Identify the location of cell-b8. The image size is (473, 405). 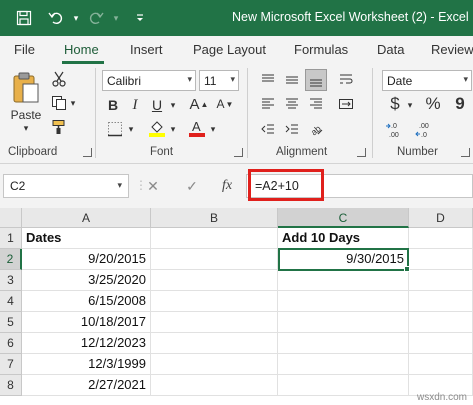
(214, 385).